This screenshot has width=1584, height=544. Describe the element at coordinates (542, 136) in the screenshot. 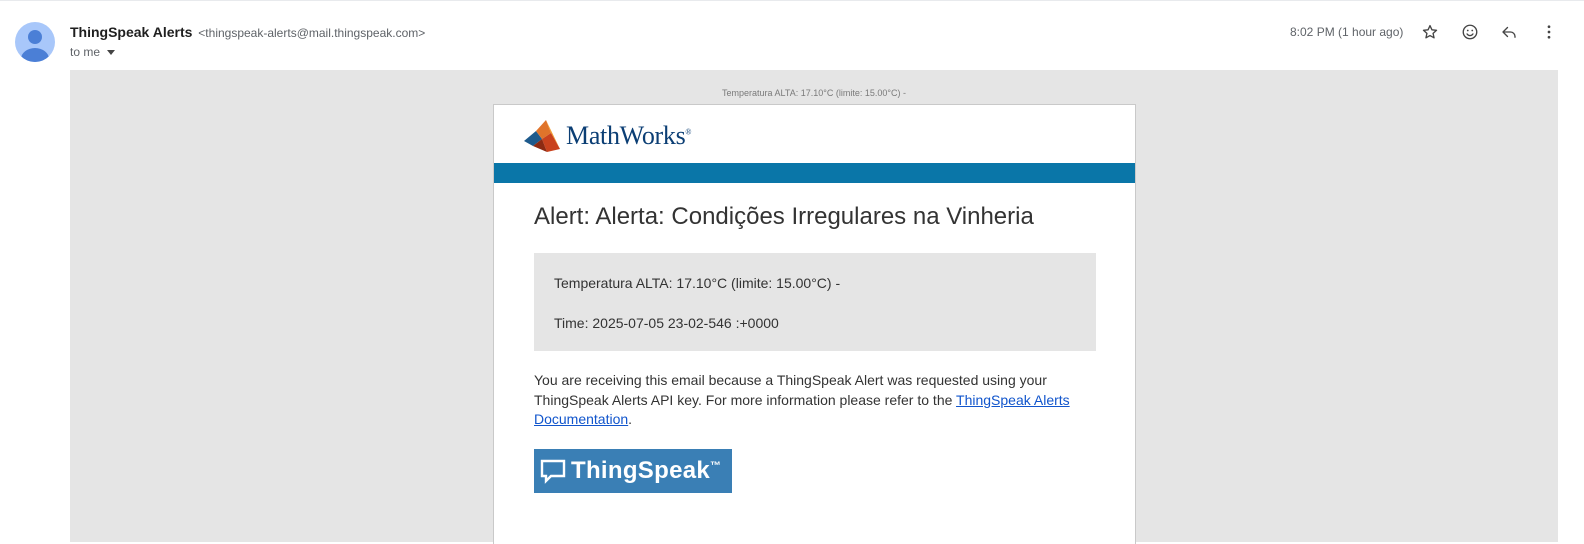

I see `mathworks-membrane-icon` at that location.